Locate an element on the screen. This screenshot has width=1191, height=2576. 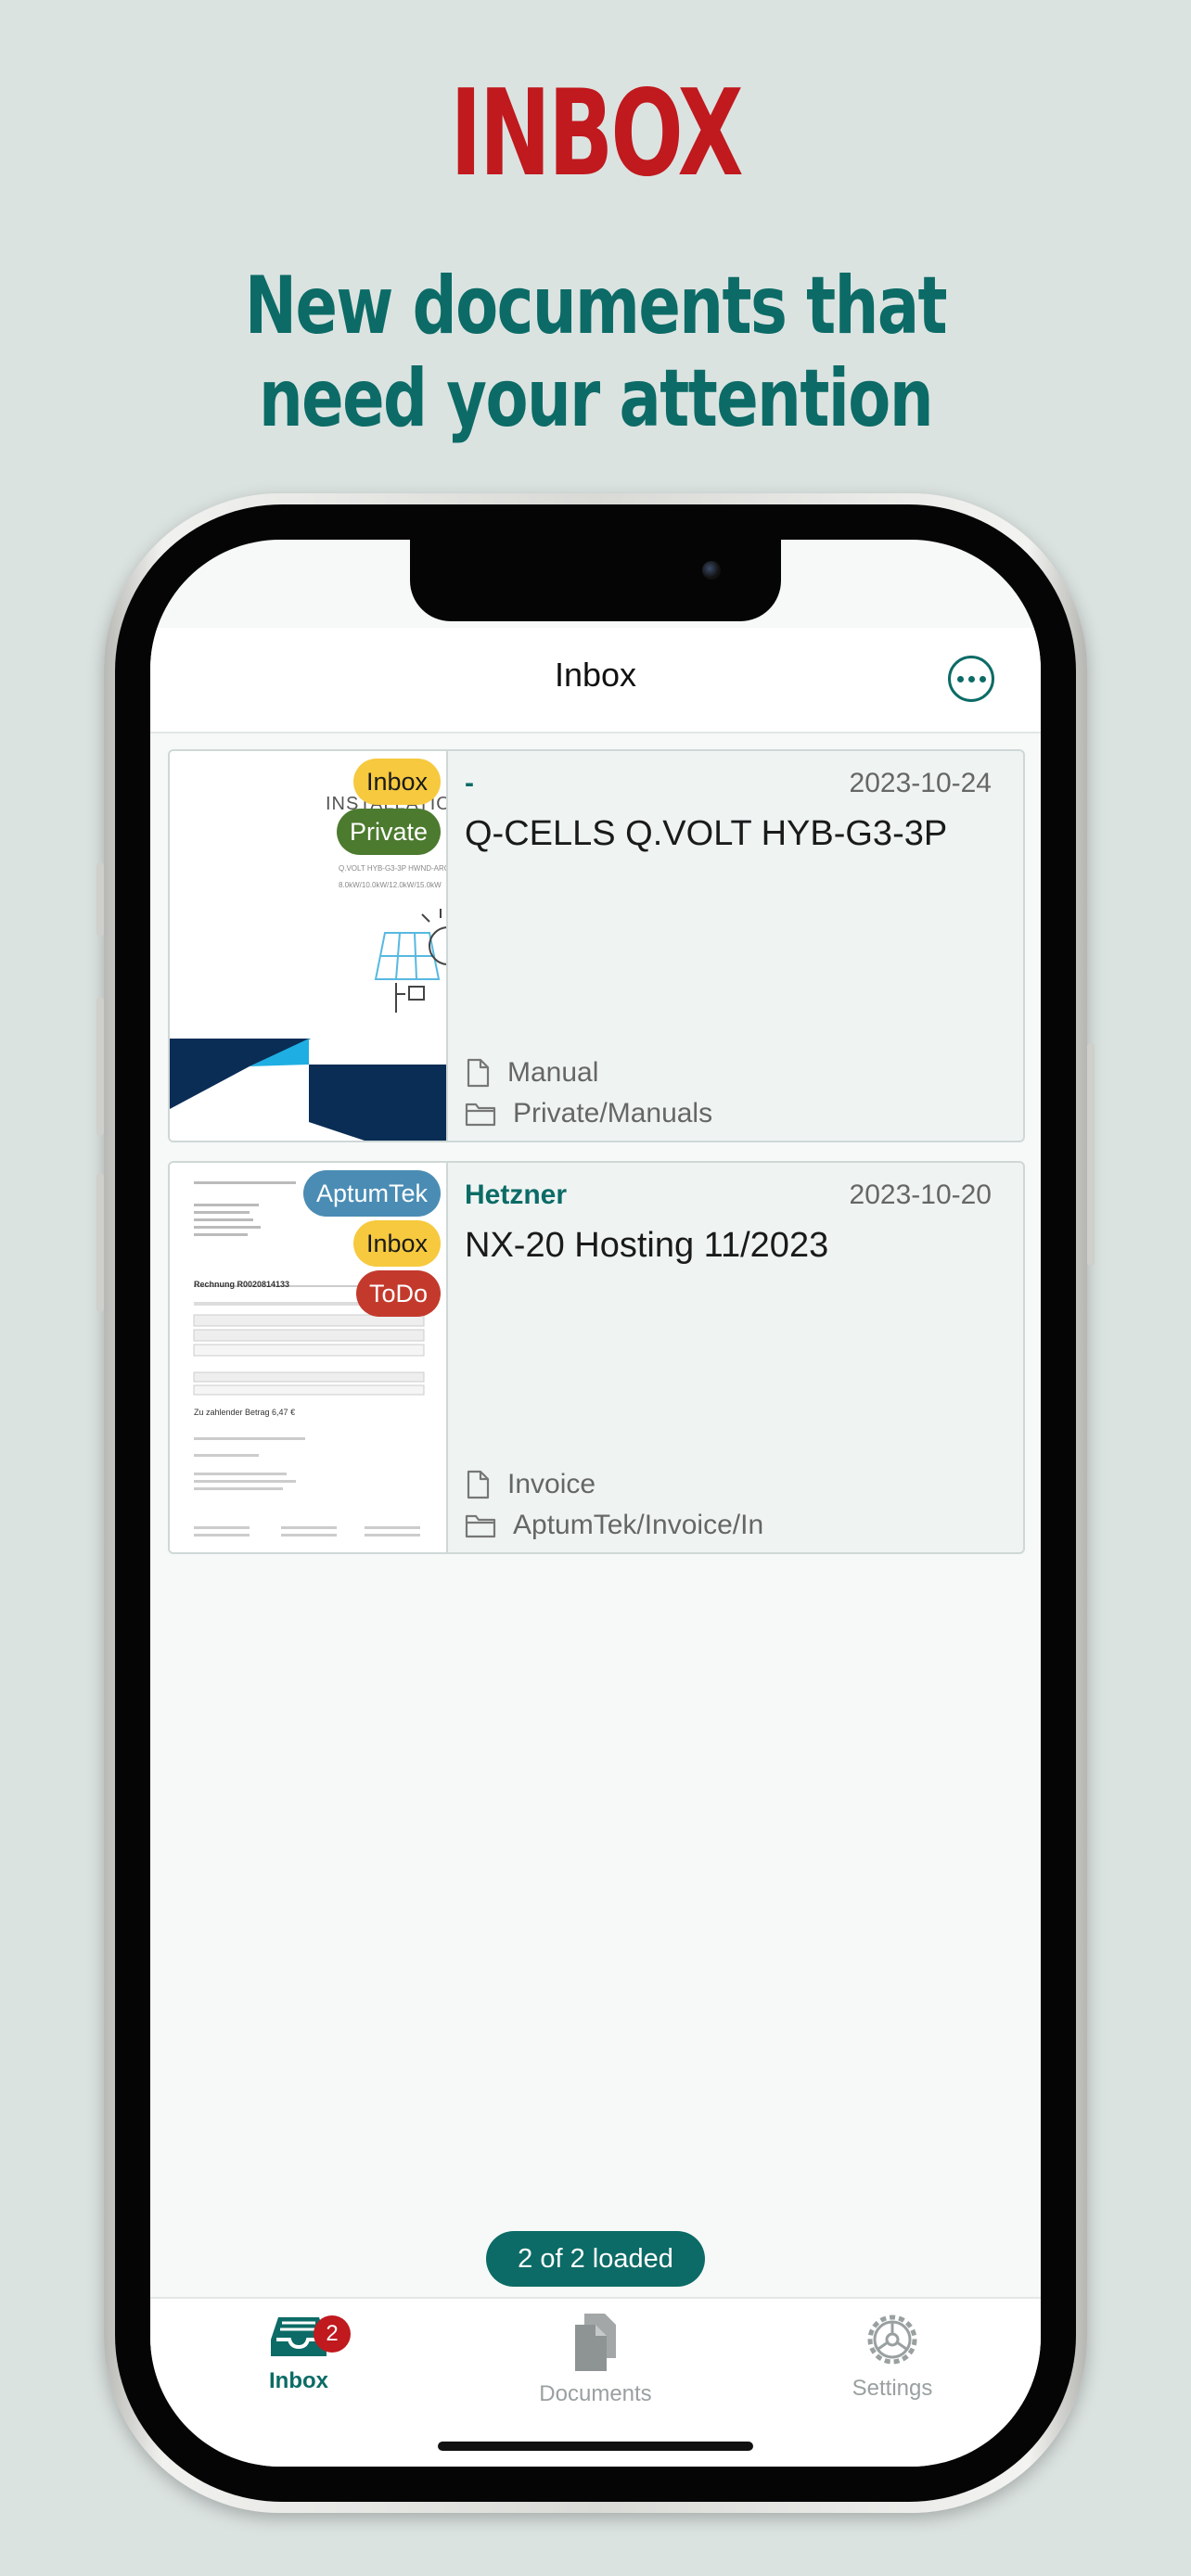
correspondent: - is located at coordinates (469, 783).